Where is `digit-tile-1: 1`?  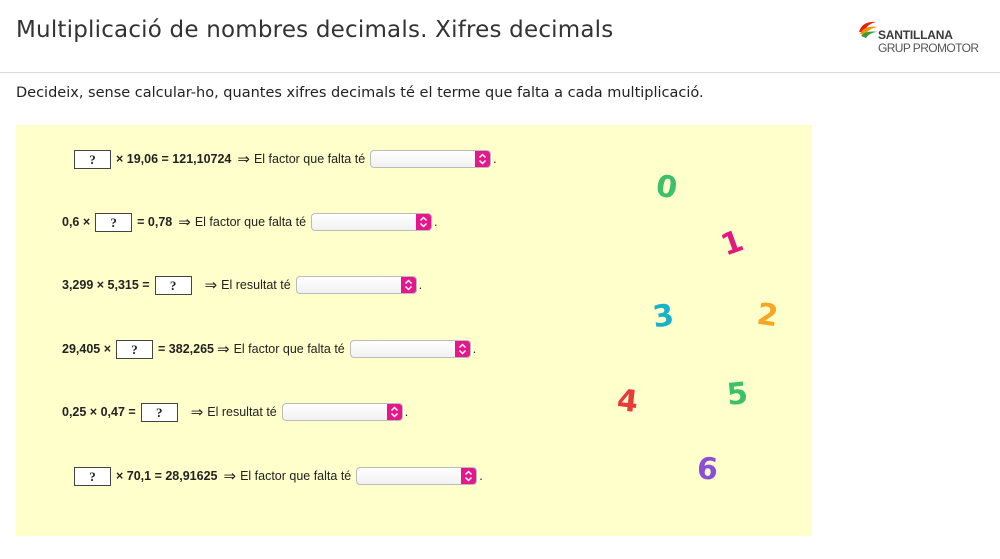
digit-tile-1: 1 is located at coordinates (732, 244).